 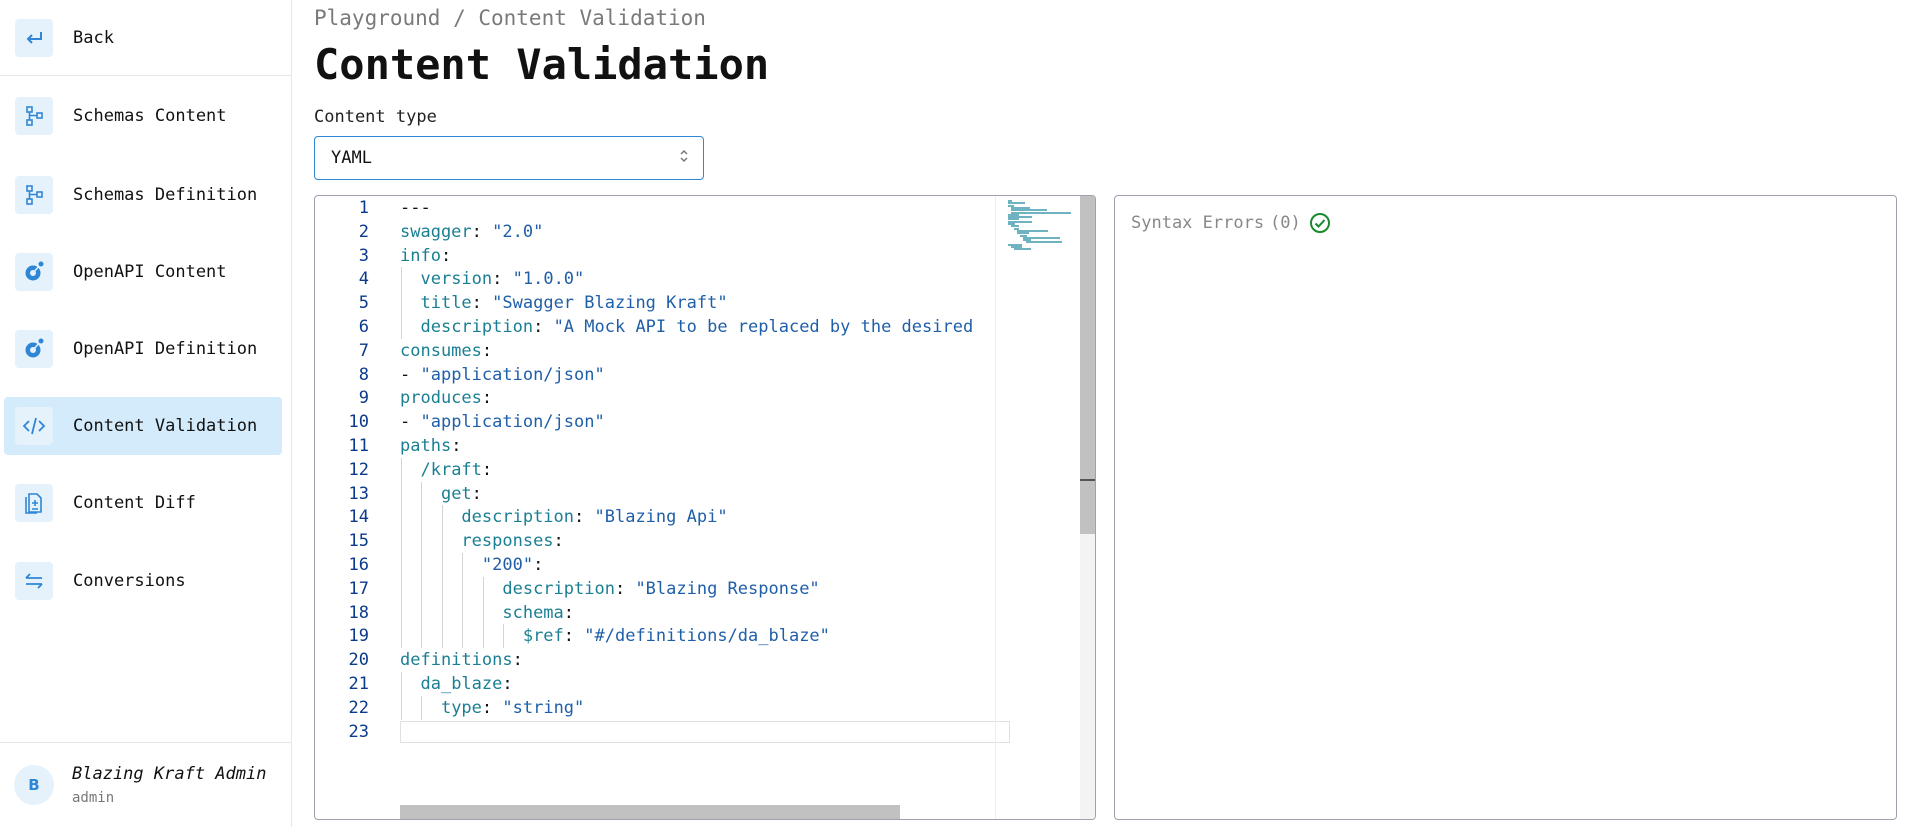 What do you see at coordinates (415, 208) in the screenshot?
I see `code-line: ---` at bounding box center [415, 208].